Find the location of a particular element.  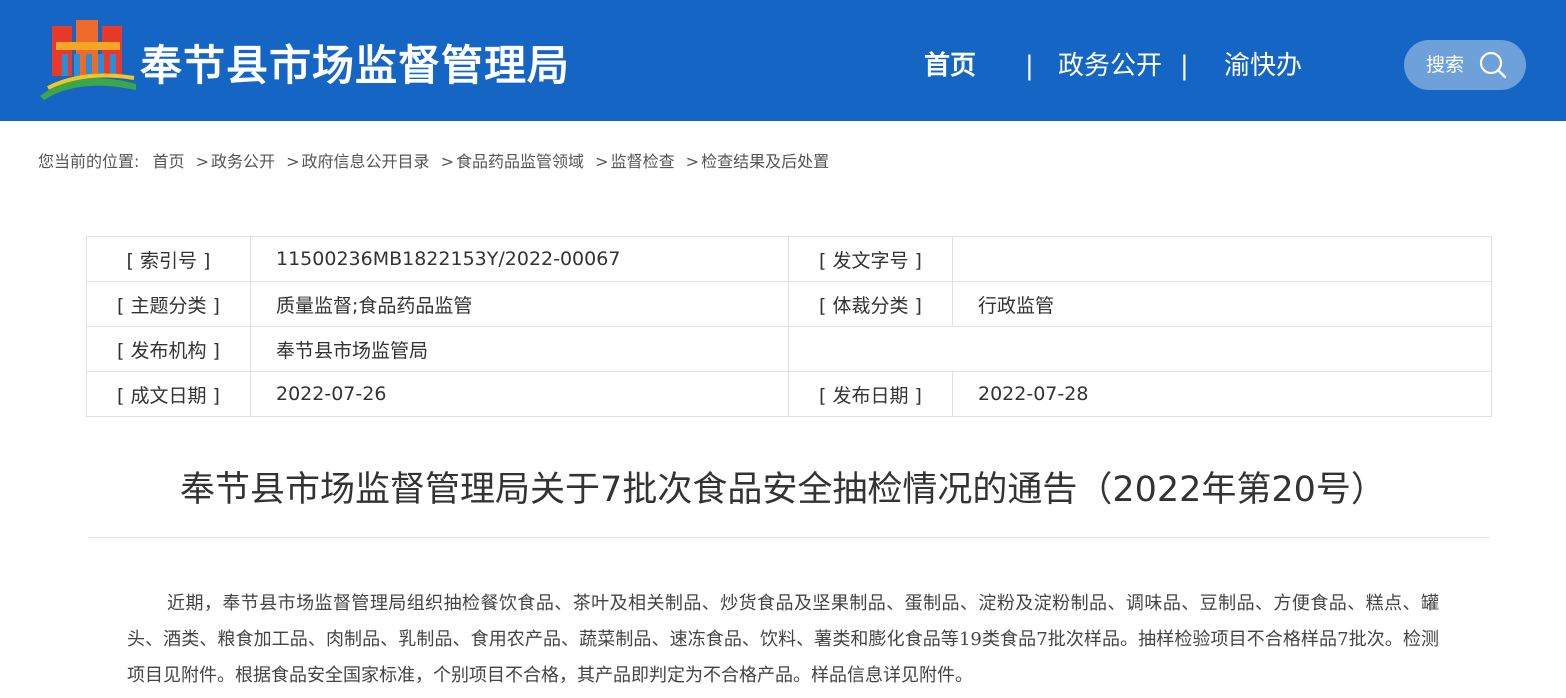

breadcrumb-item-home: 首页 is located at coordinates (169, 162).